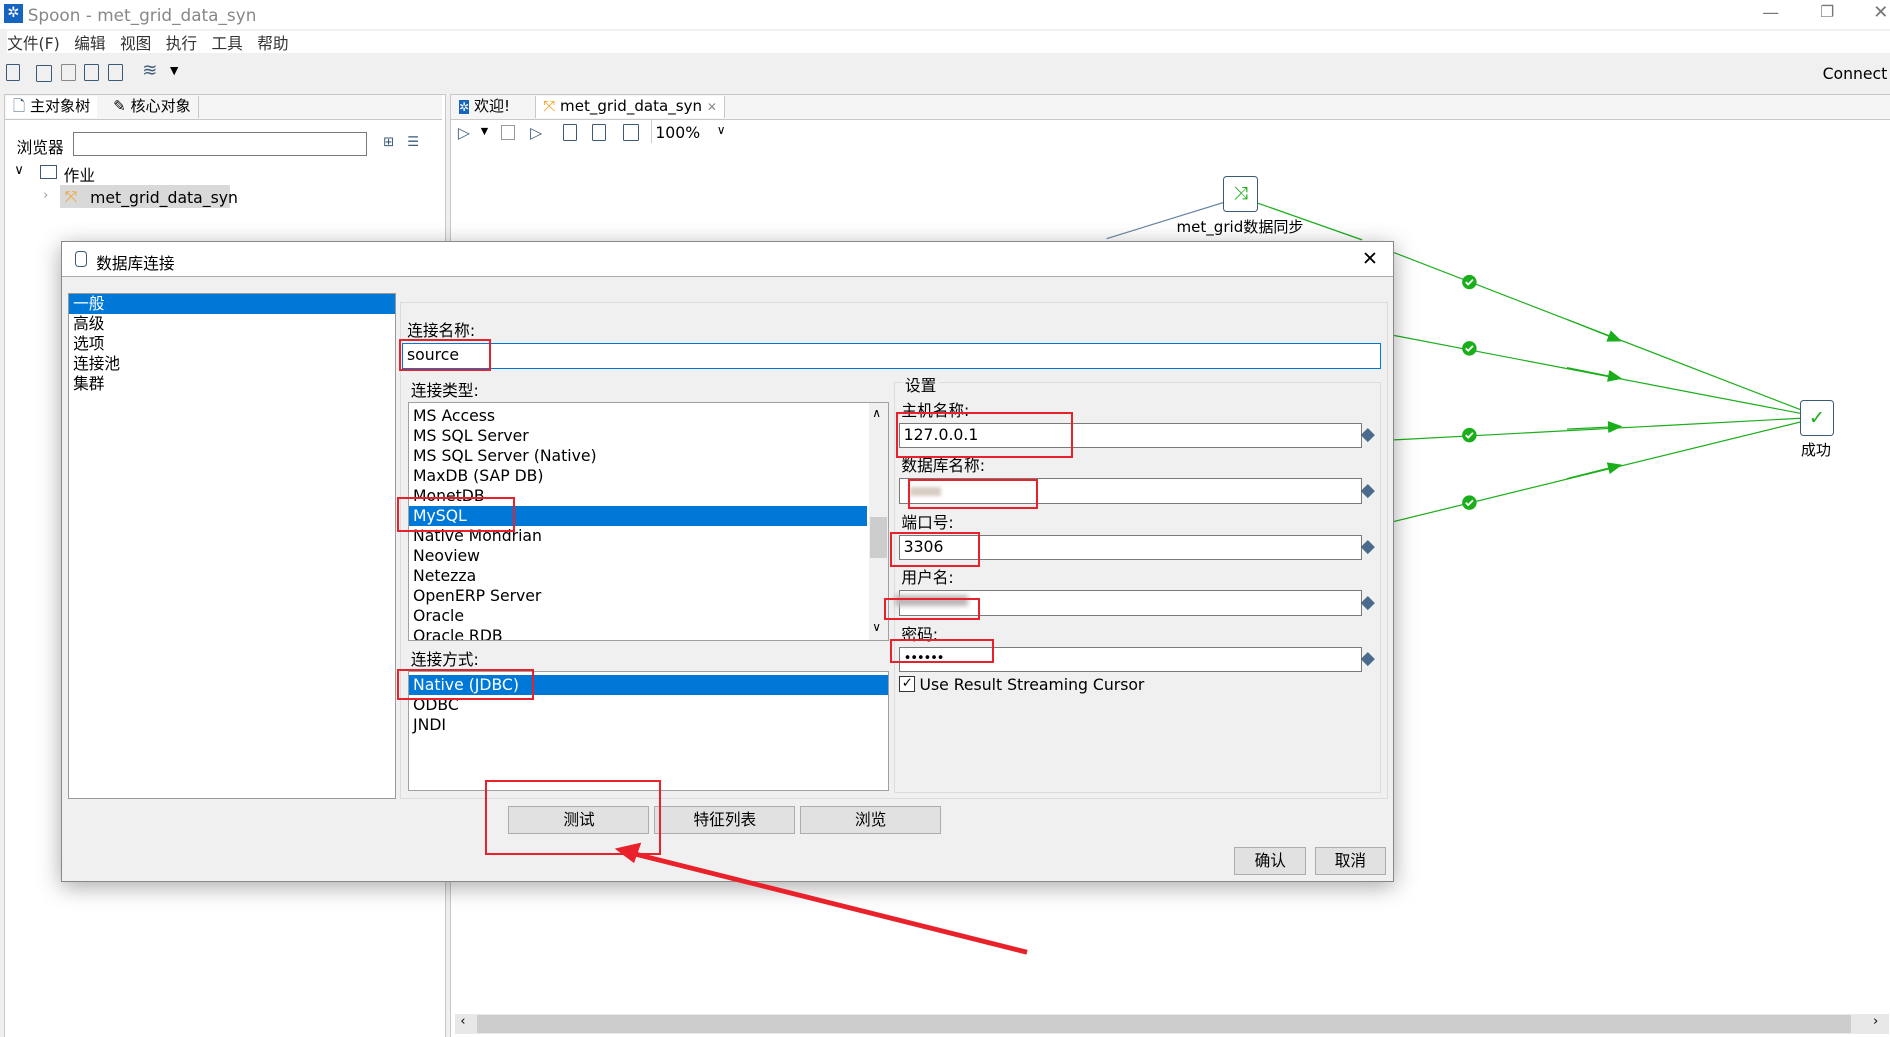 The image size is (1890, 1037). Describe the element at coordinates (648, 416) in the screenshot. I see `list-item: MS Access` at that location.